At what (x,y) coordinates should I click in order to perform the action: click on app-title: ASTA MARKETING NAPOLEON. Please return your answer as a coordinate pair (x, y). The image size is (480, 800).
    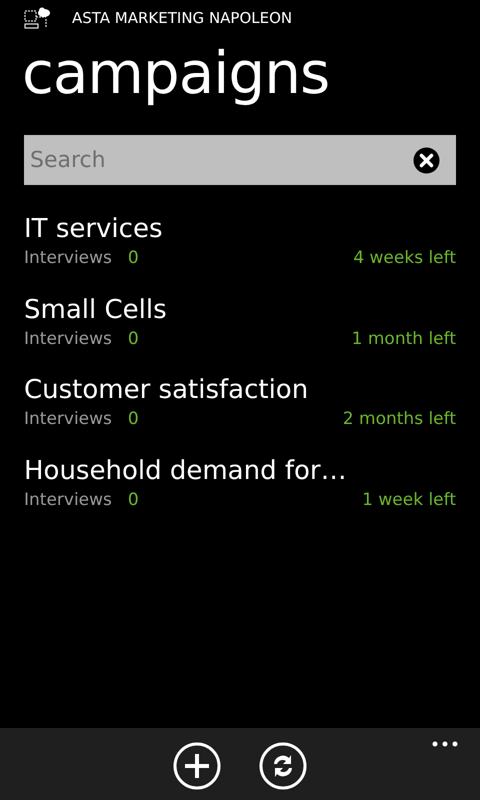
    Looking at the image, I should click on (182, 18).